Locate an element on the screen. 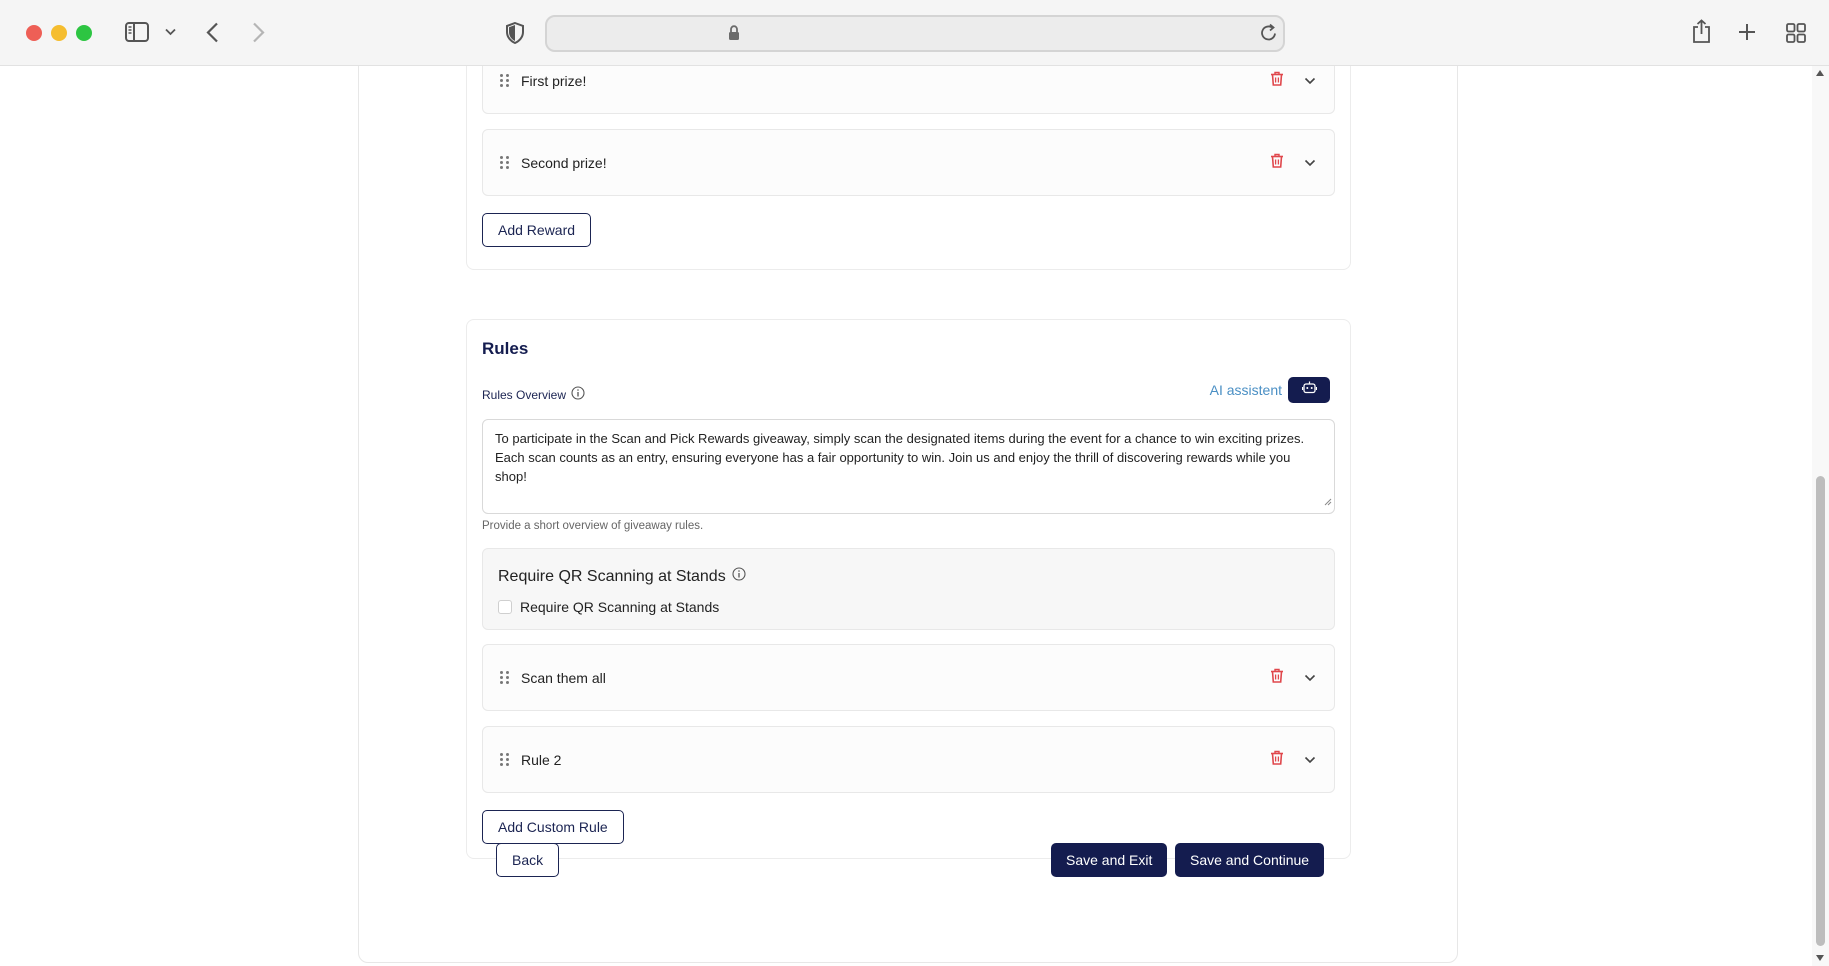 Image resolution: width=1829 pixels, height=966 pixels. address-bar is located at coordinates (915, 33).